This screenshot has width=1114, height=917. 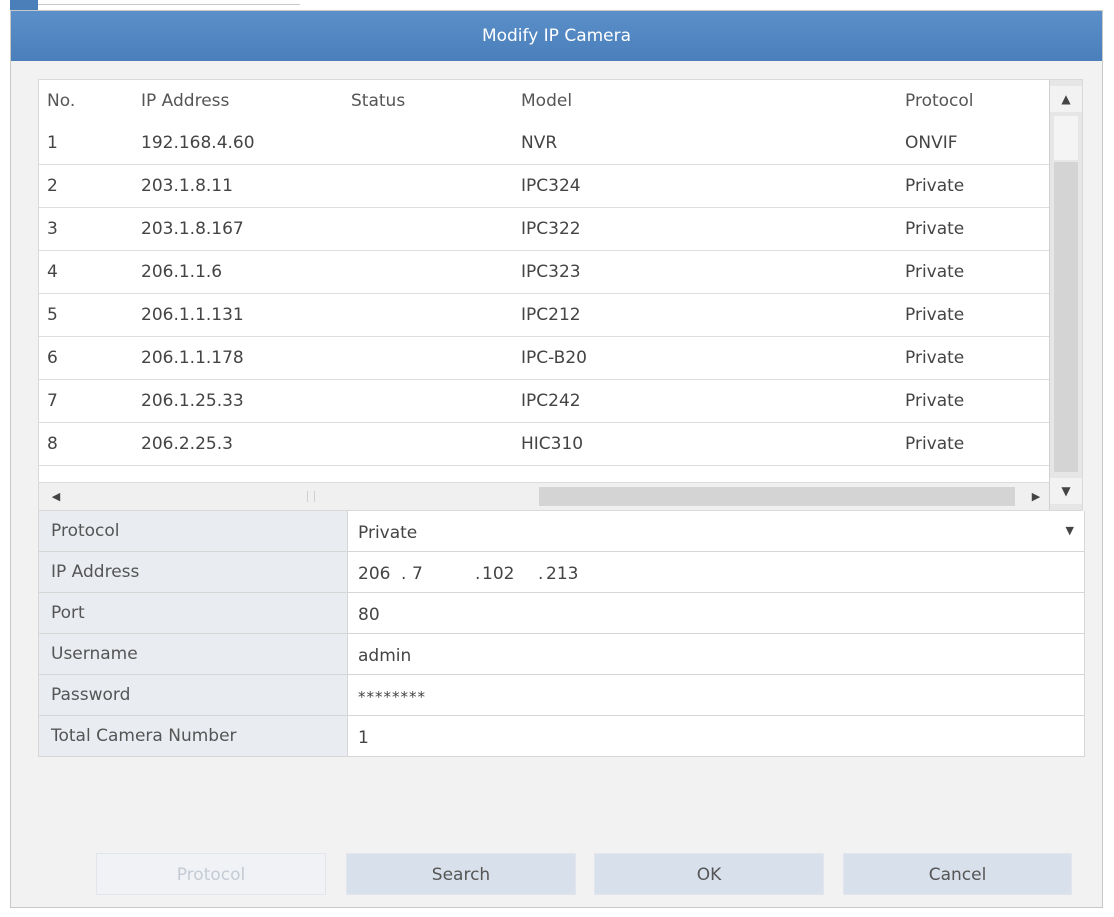 I want to click on cell-model: IPC322, so click(x=551, y=229).